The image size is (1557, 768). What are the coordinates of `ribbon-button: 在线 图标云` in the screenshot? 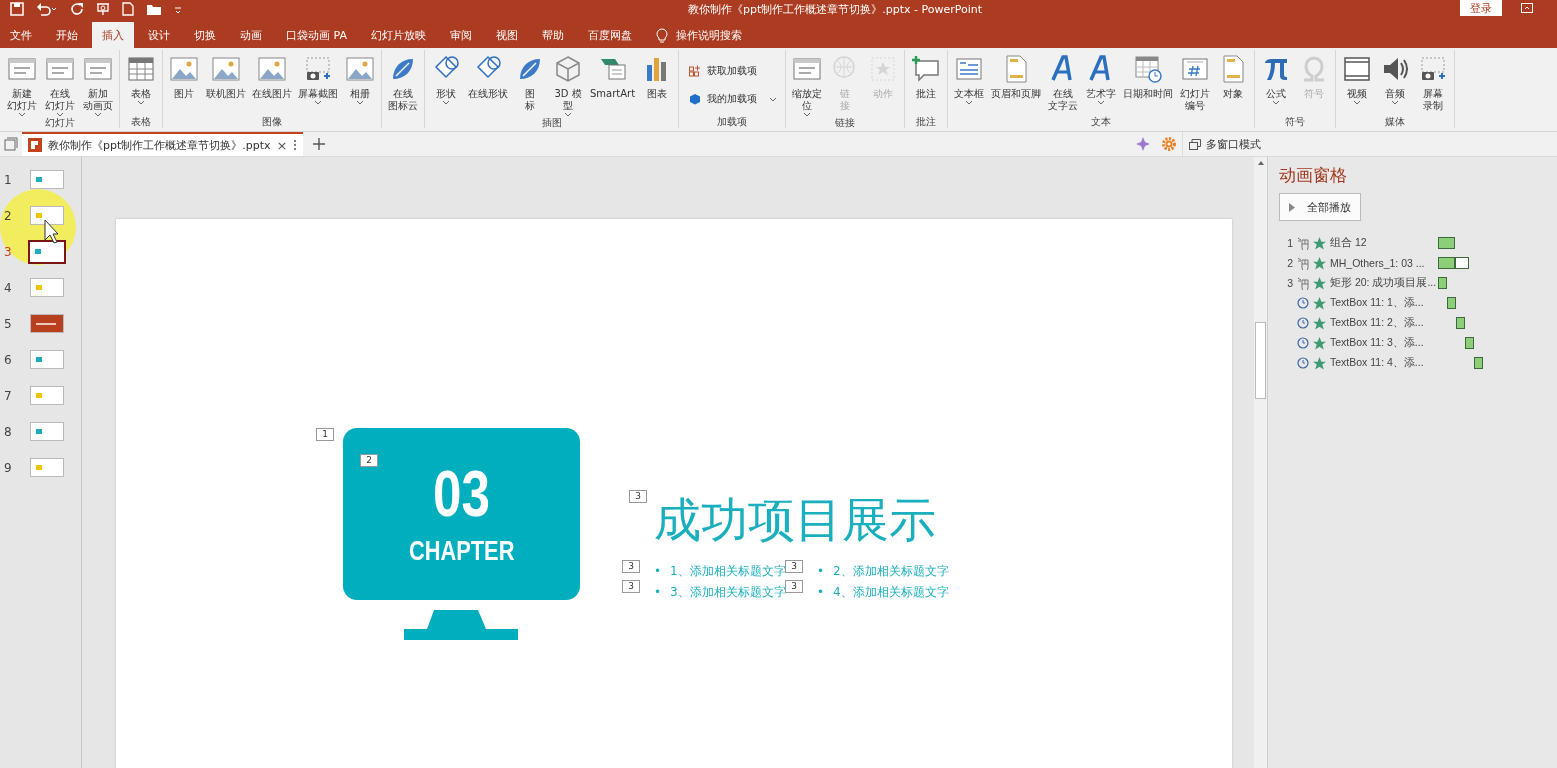 It's located at (403, 82).